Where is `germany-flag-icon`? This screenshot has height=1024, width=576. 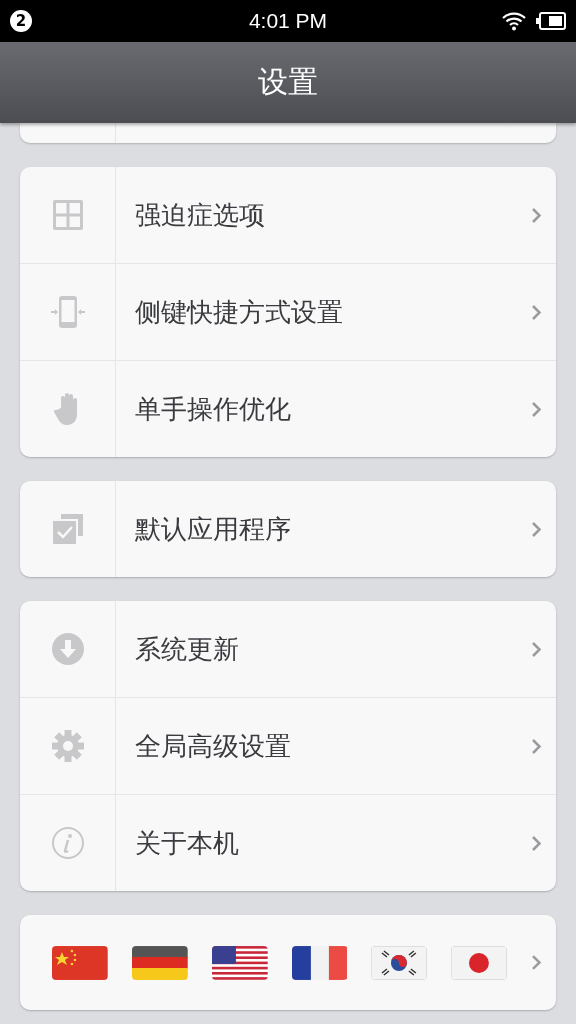 germany-flag-icon is located at coordinates (159, 962).